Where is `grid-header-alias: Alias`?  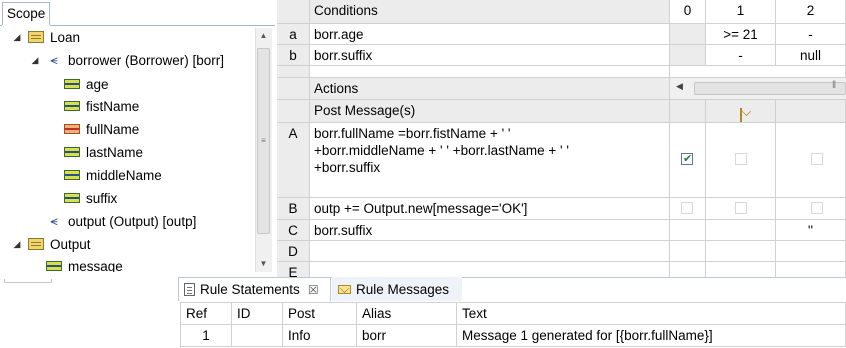 grid-header-alias: Alias is located at coordinates (407, 314).